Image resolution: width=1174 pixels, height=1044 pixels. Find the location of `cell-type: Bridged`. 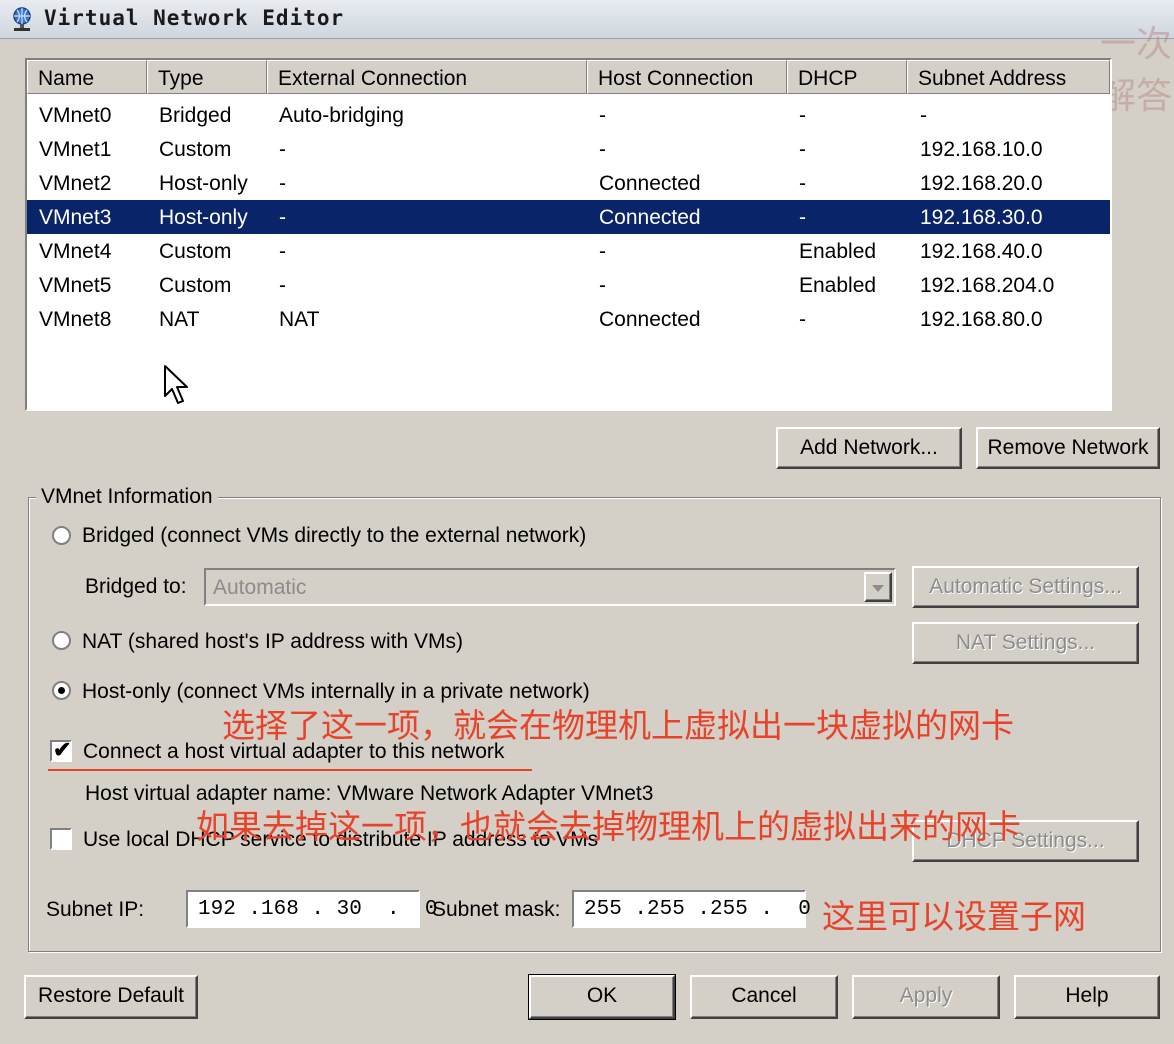

cell-type: Bridged is located at coordinates (195, 115).